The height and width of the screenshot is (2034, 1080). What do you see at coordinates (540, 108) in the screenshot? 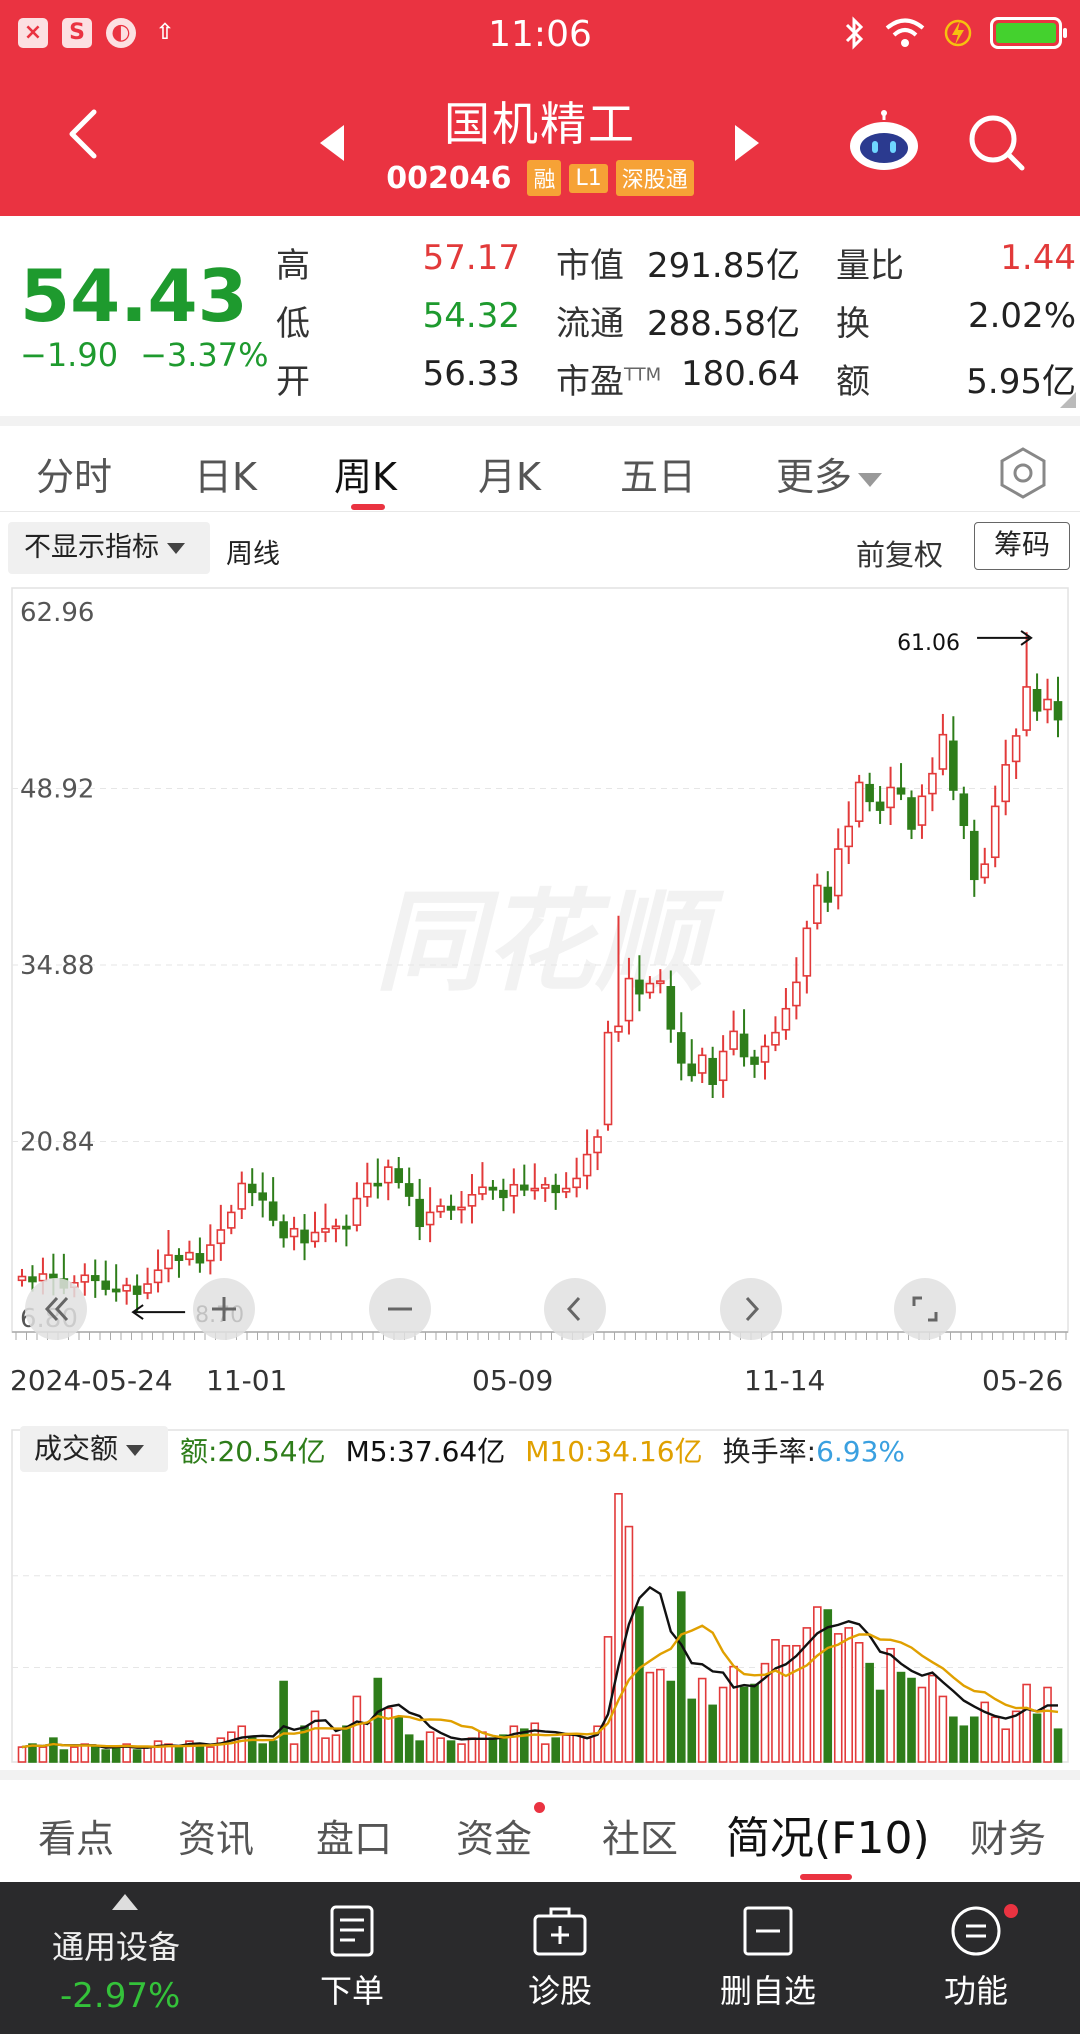
I see `app-header: × S ◐ ⇧ 11:06 国机精工 002046 融 L1 深股通` at bounding box center [540, 108].